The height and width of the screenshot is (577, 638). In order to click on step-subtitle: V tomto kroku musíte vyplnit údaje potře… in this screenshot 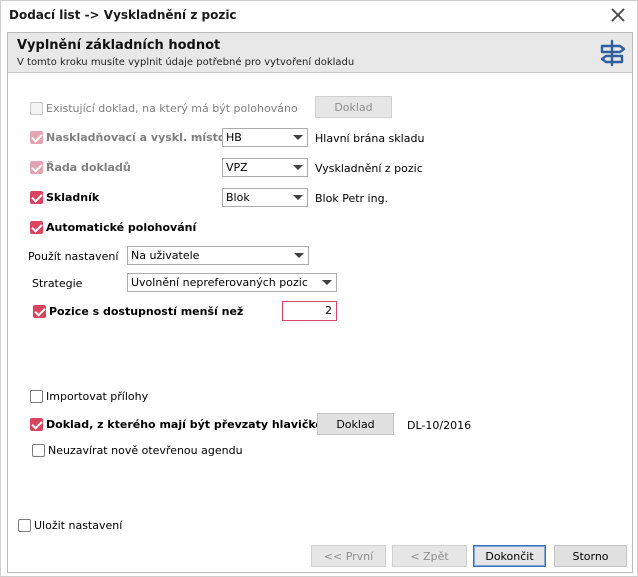, I will do `click(186, 62)`.